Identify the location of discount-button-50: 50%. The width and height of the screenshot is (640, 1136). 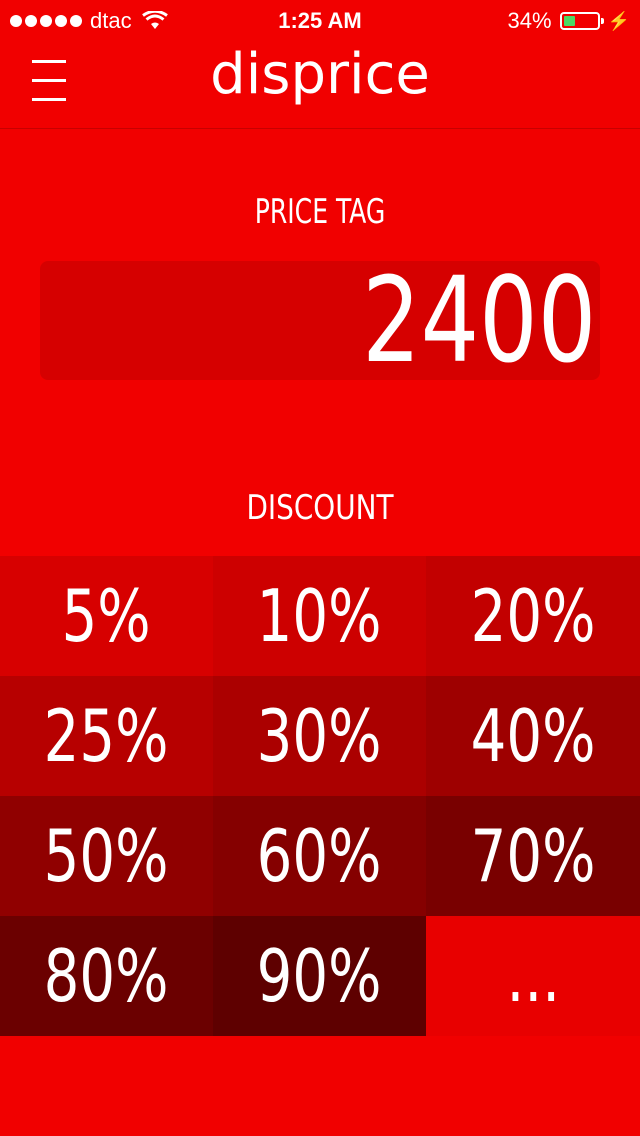
(106, 856).